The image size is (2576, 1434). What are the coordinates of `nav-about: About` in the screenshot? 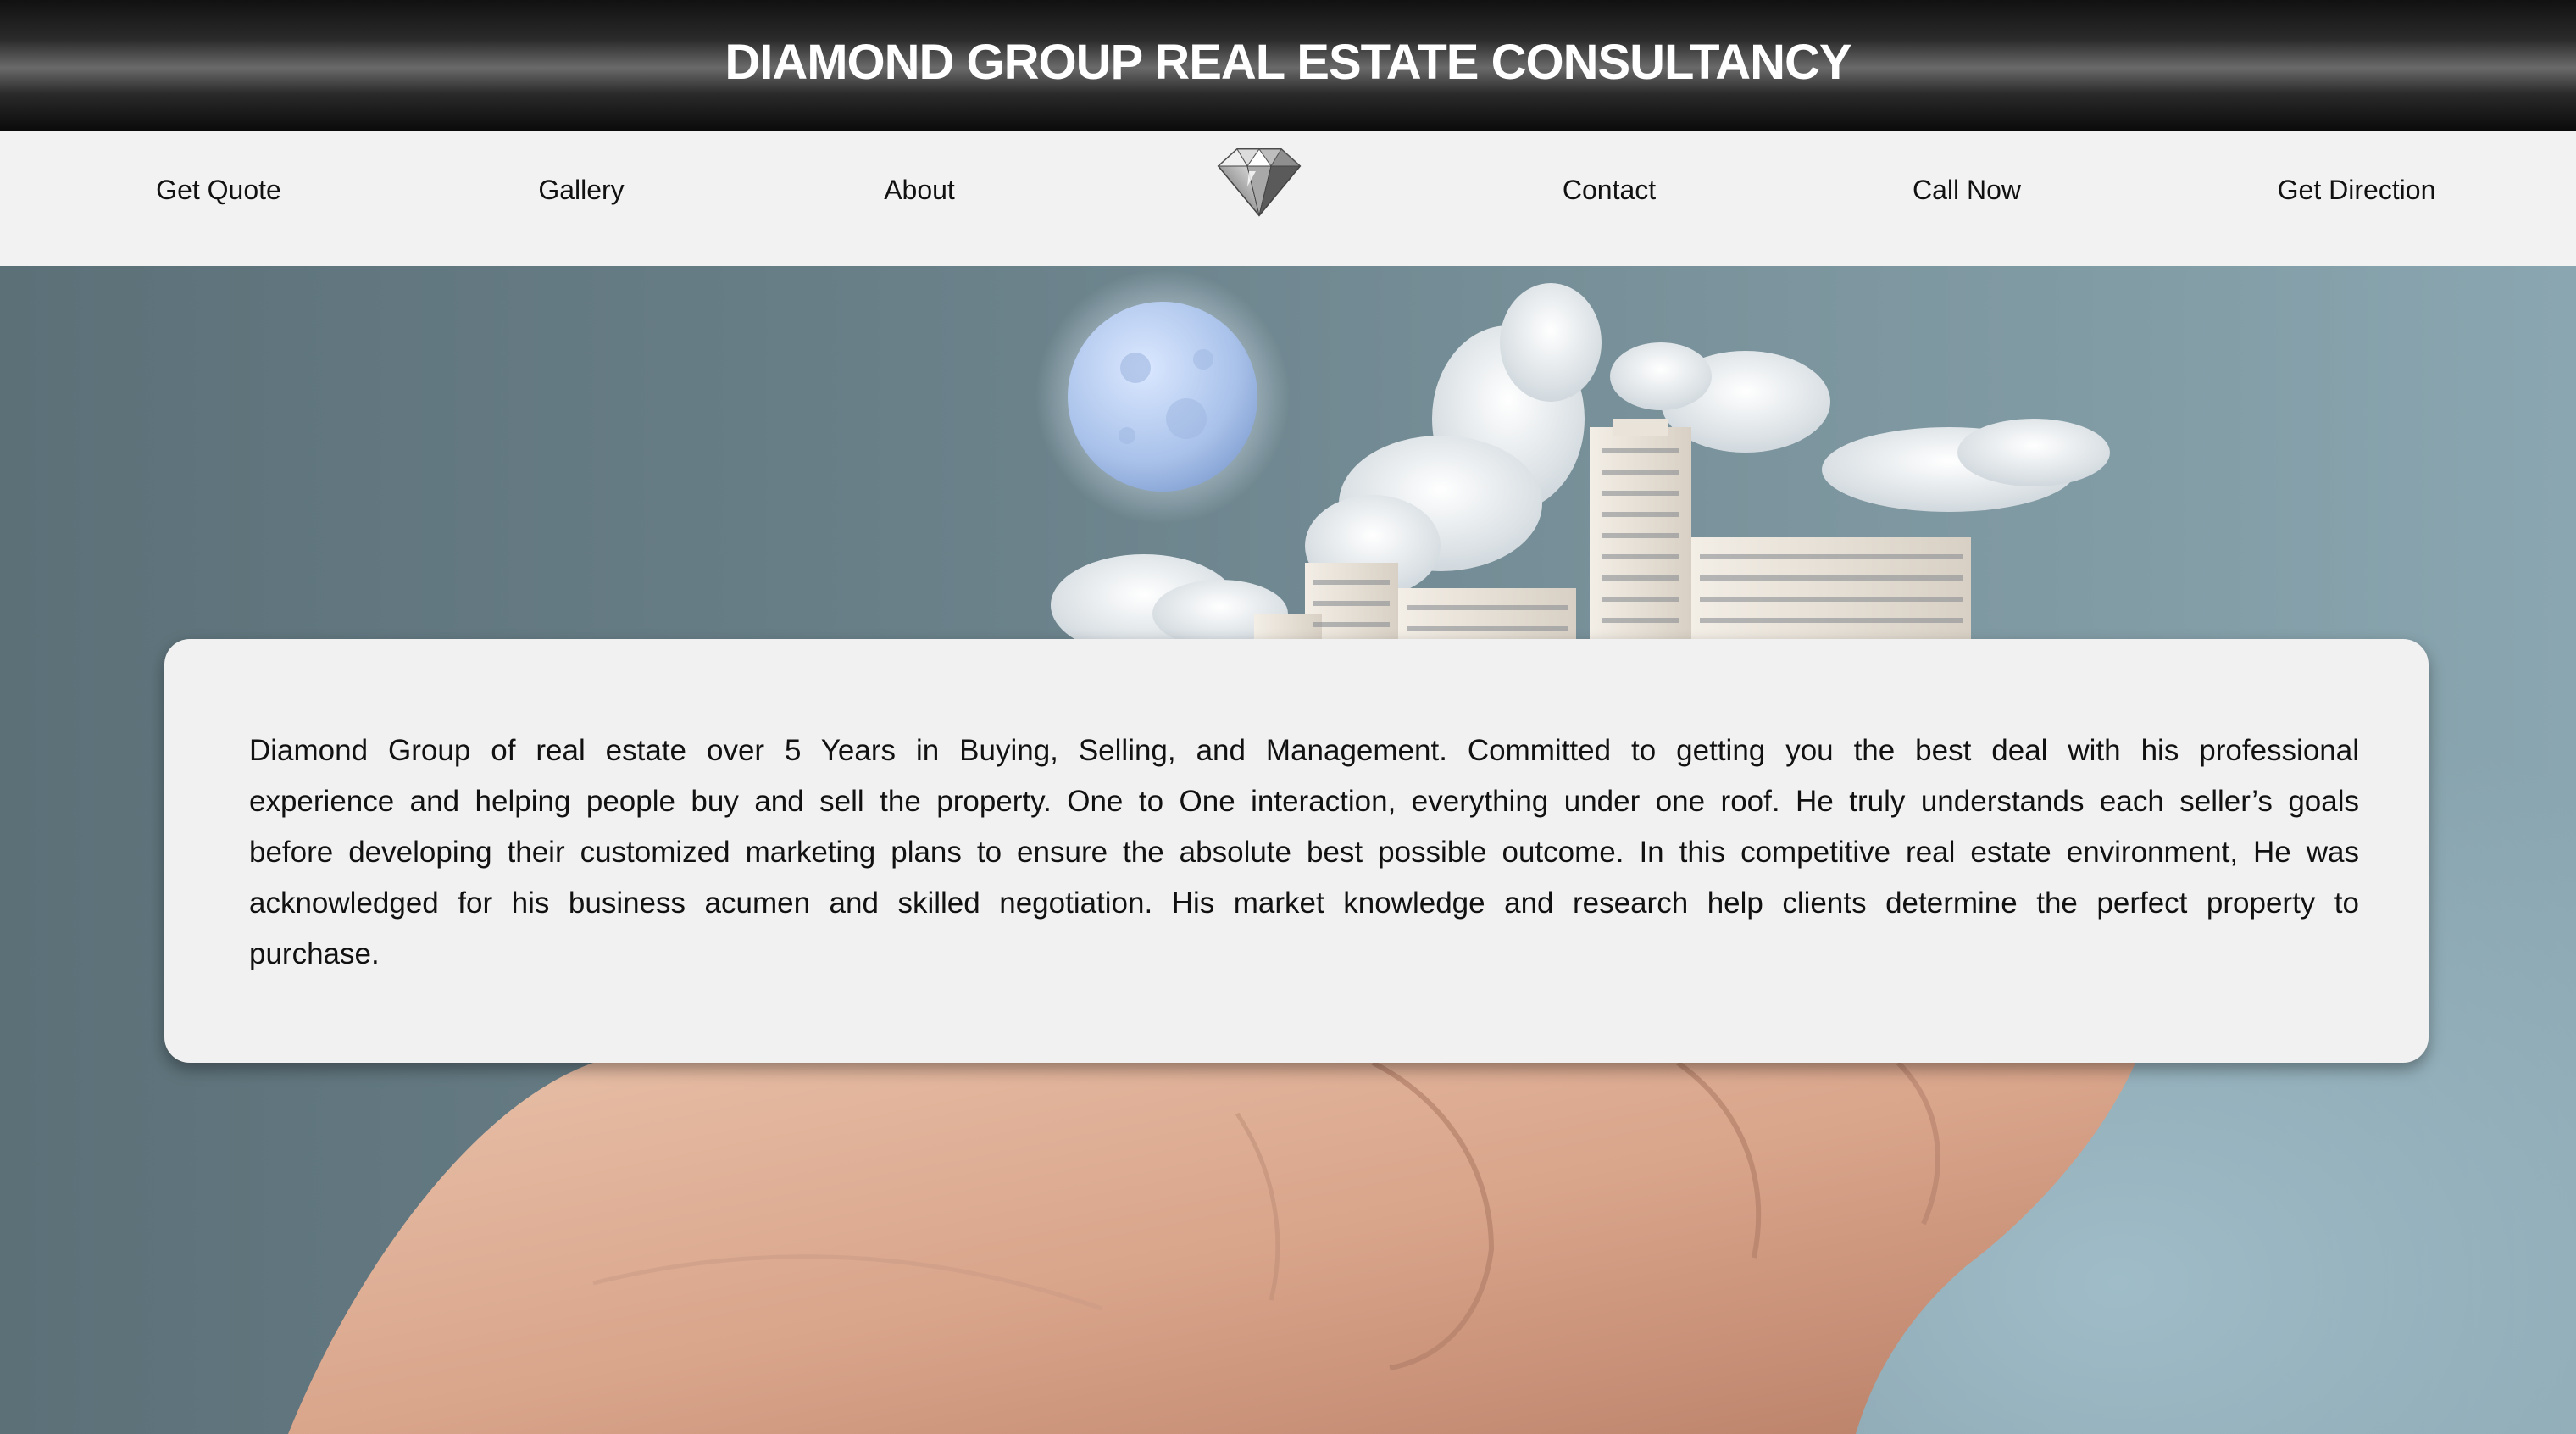 It's located at (919, 191).